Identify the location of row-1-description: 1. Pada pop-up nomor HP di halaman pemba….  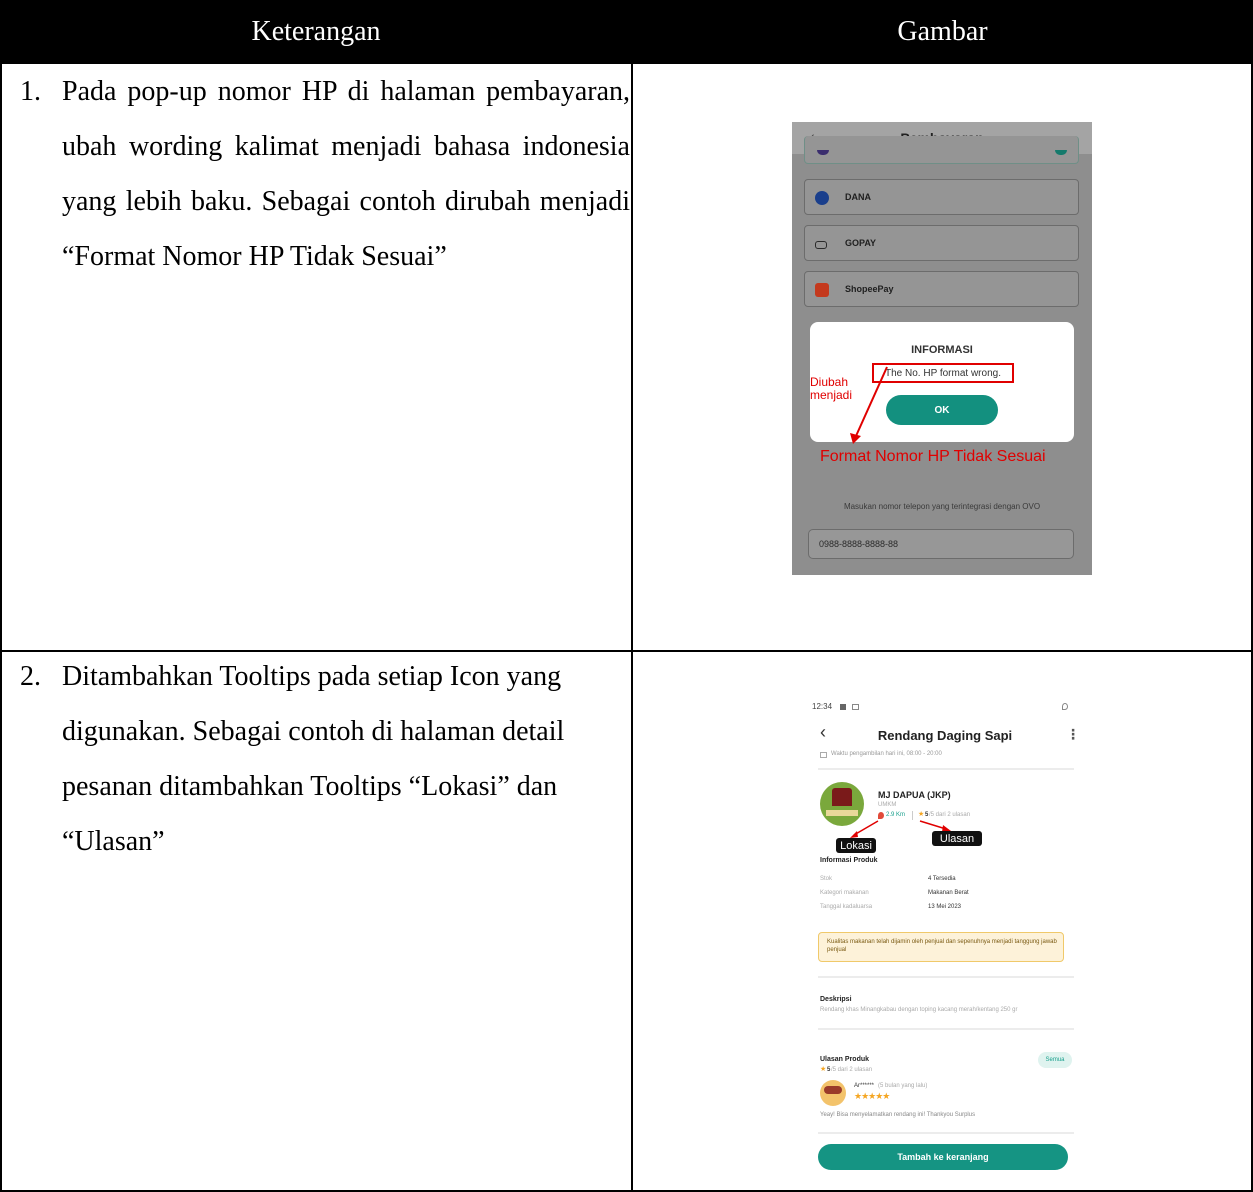
(325, 174).